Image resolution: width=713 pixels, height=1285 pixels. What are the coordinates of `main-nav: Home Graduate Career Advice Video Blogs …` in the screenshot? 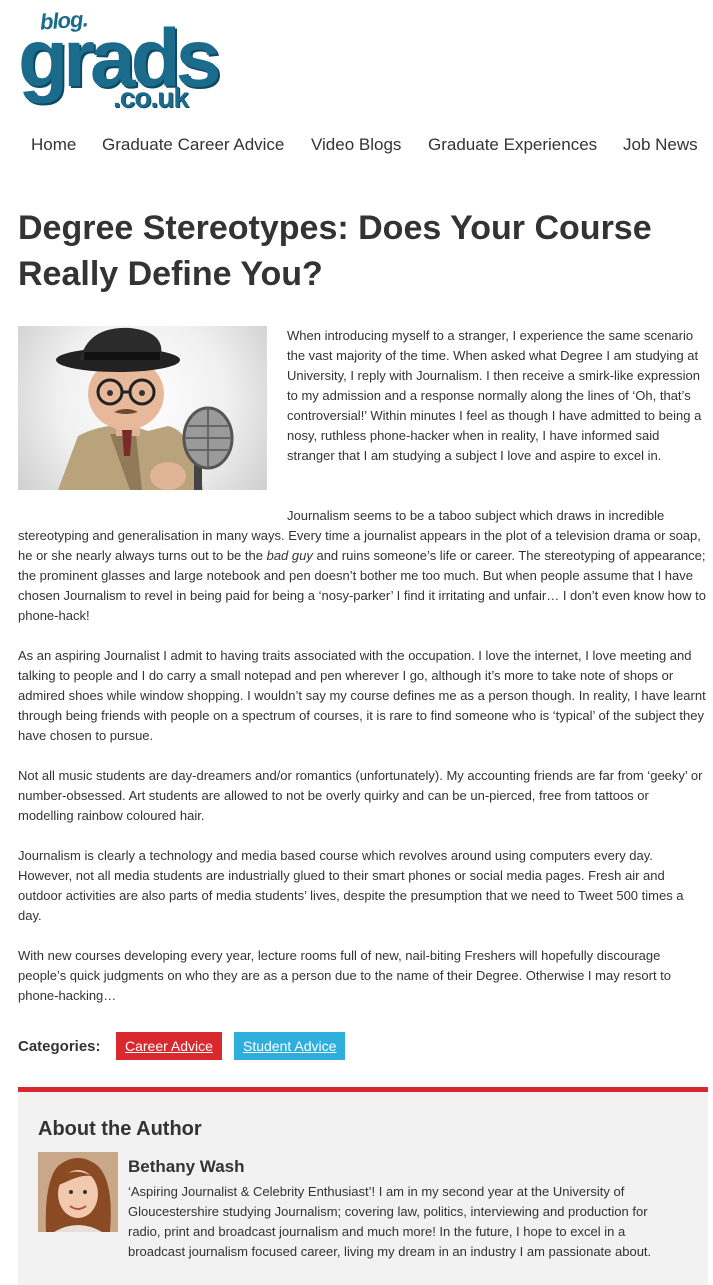 It's located at (356, 146).